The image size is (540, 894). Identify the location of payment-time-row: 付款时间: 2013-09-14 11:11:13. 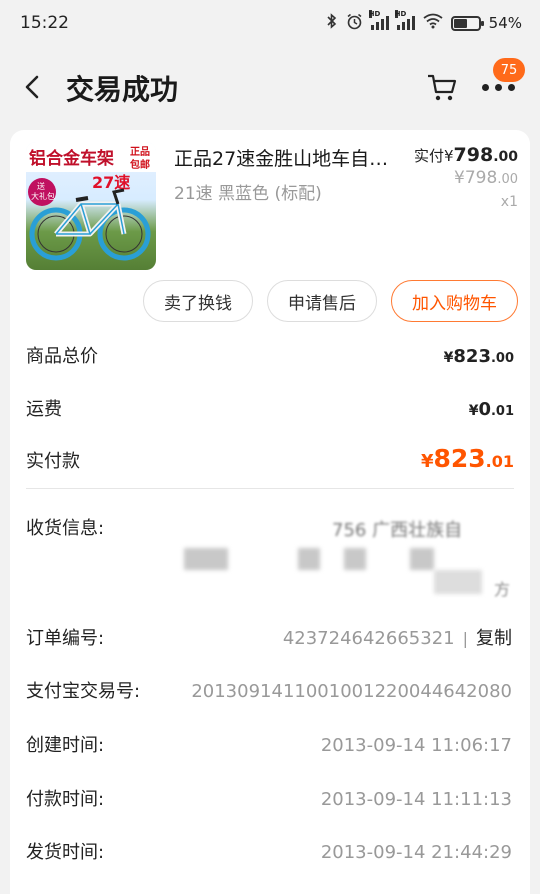
(269, 798).